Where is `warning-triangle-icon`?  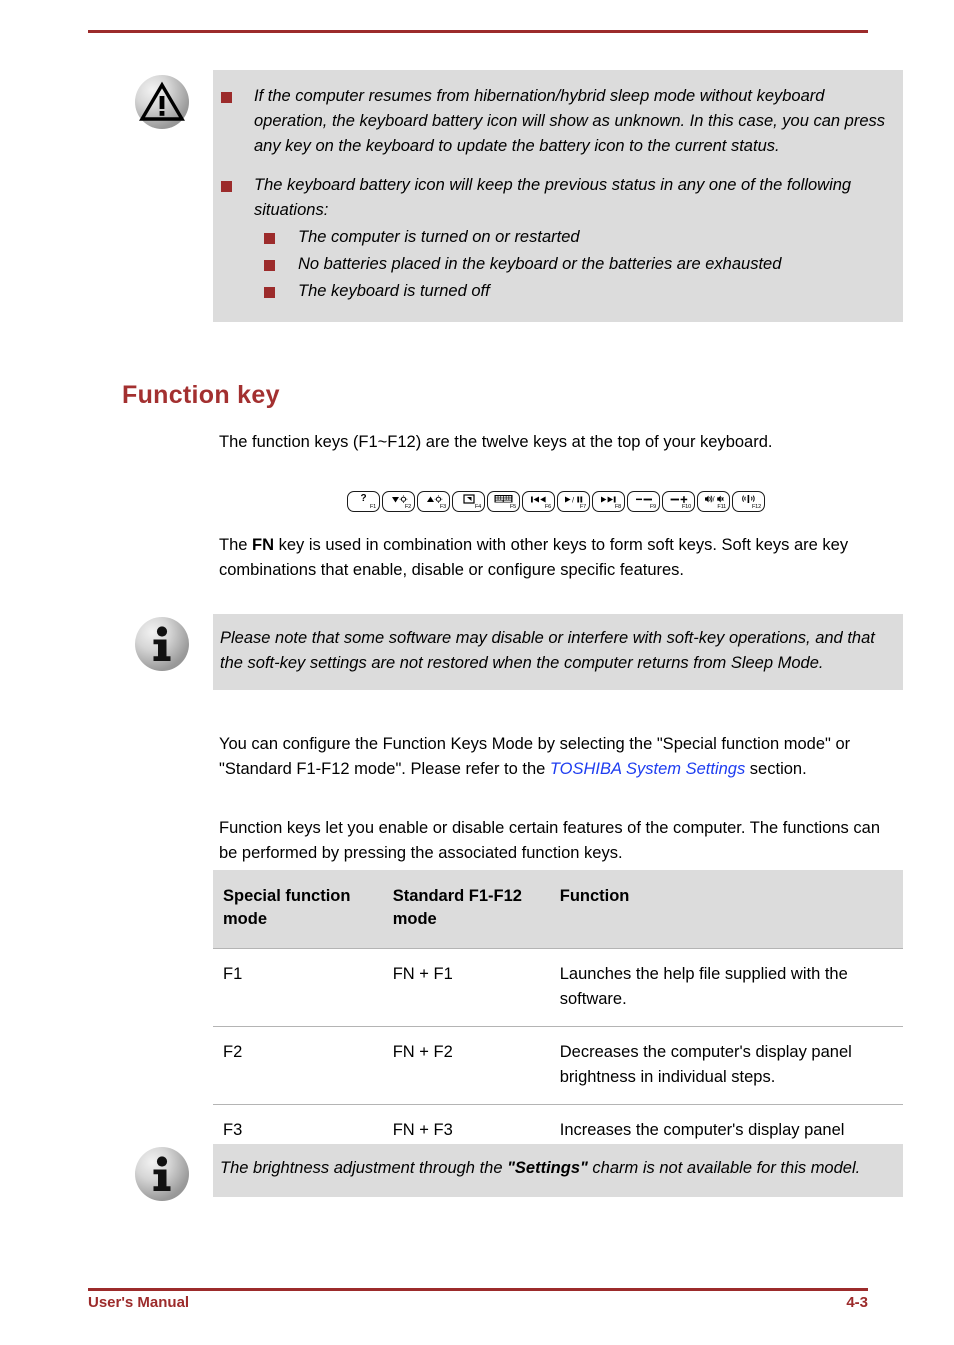 warning-triangle-icon is located at coordinates (162, 102).